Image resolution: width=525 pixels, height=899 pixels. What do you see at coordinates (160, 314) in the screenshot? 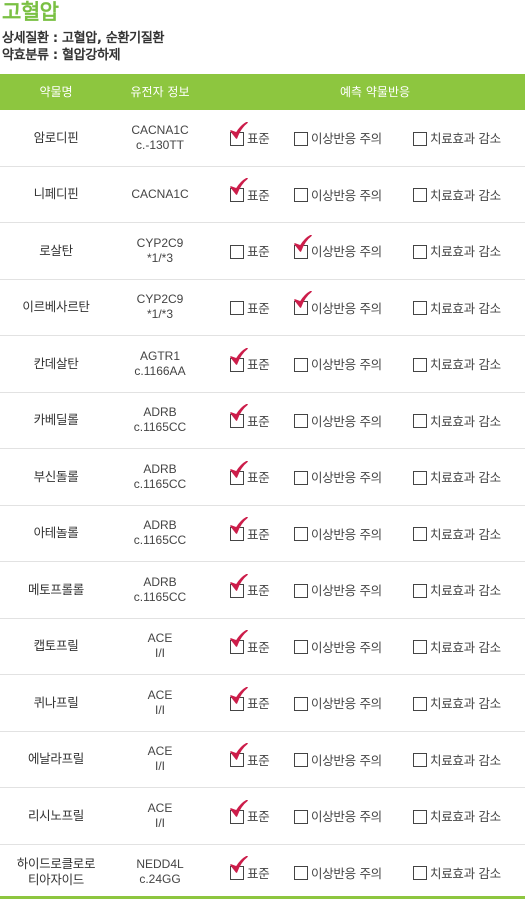
I see `gene-variant: *1/*3` at bounding box center [160, 314].